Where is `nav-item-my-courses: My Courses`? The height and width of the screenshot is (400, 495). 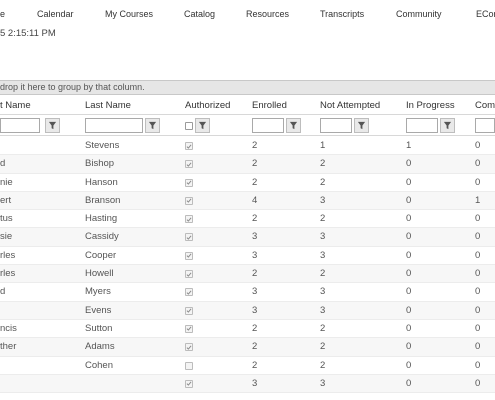
nav-item-my-courses: My Courses is located at coordinates (129, 14).